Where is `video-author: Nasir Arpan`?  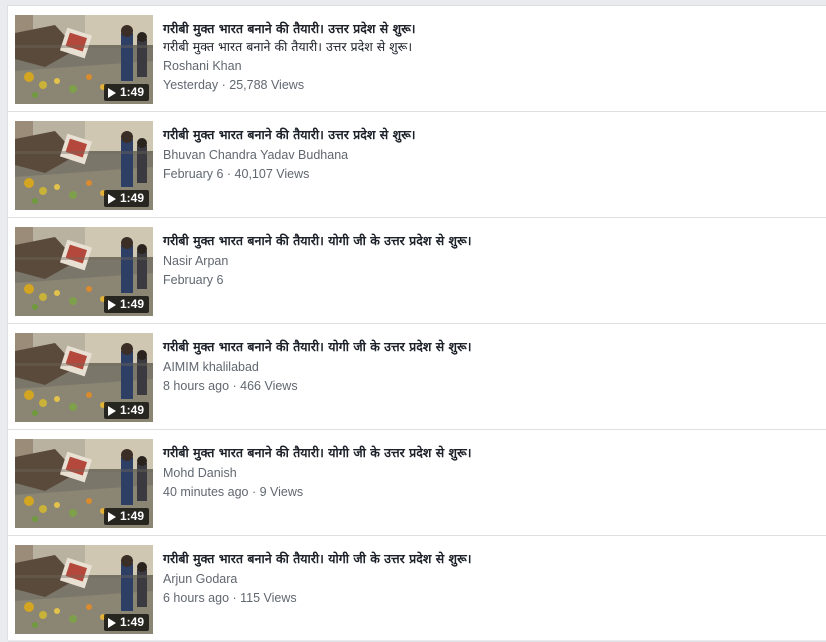
video-author: Nasir Arpan is located at coordinates (489, 261).